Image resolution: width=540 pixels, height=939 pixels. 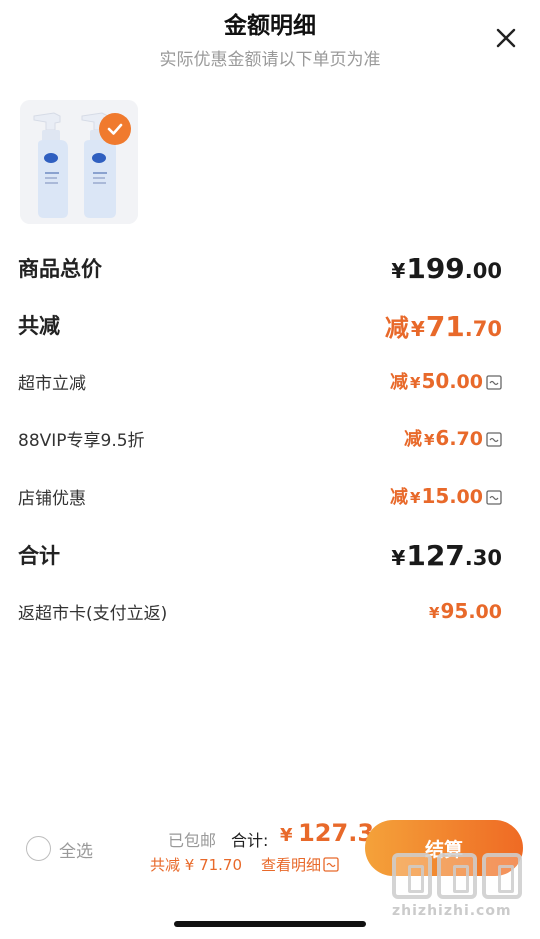 What do you see at coordinates (435, 381) in the screenshot?
I see `amount-integer: 50` at bounding box center [435, 381].